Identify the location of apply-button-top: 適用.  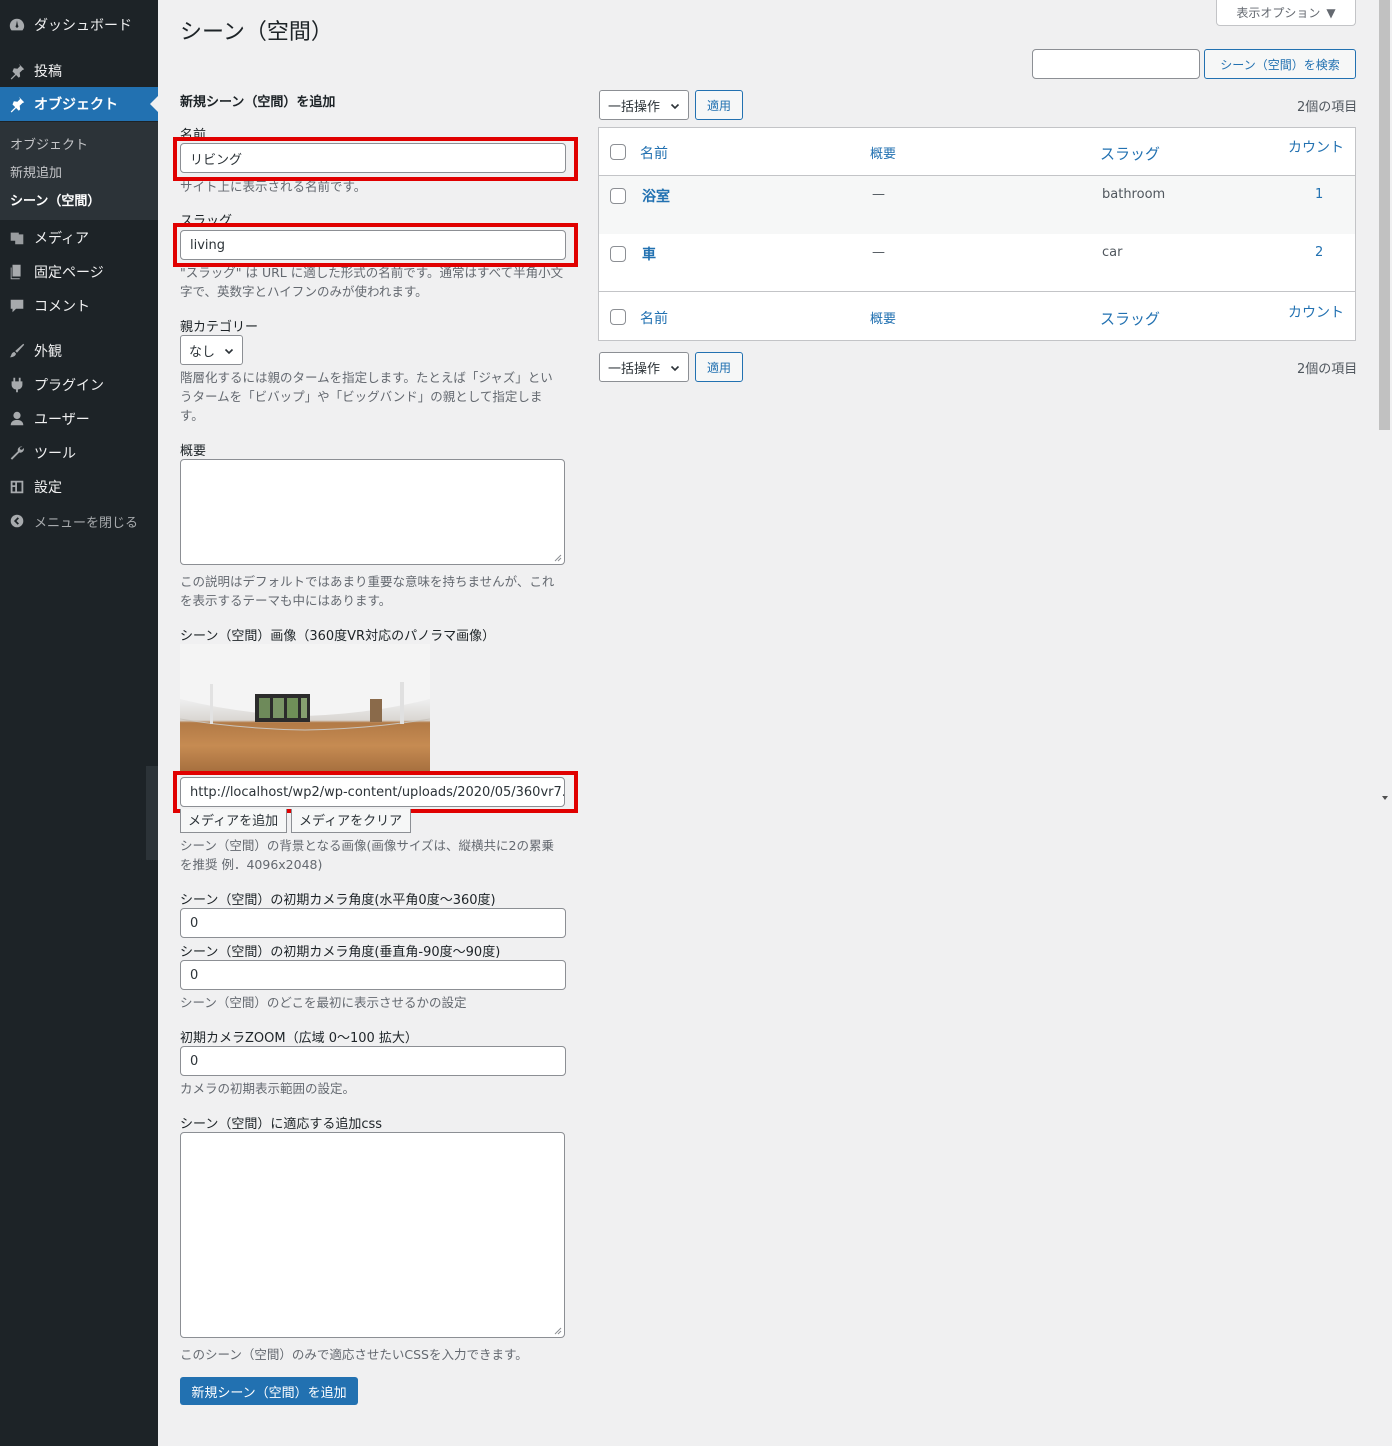
(719, 105).